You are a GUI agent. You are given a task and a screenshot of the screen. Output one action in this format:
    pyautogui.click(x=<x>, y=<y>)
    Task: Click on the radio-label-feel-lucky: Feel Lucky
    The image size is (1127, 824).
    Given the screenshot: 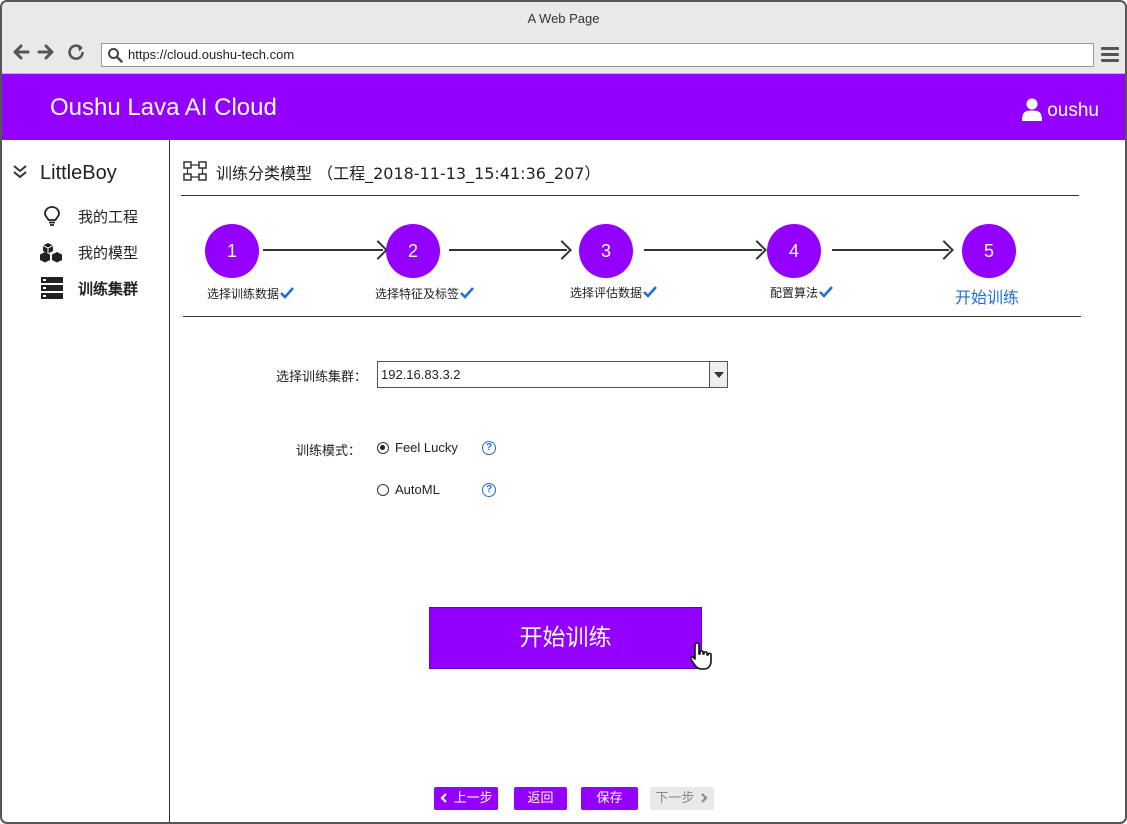 What is the action you would take?
    pyautogui.click(x=426, y=447)
    